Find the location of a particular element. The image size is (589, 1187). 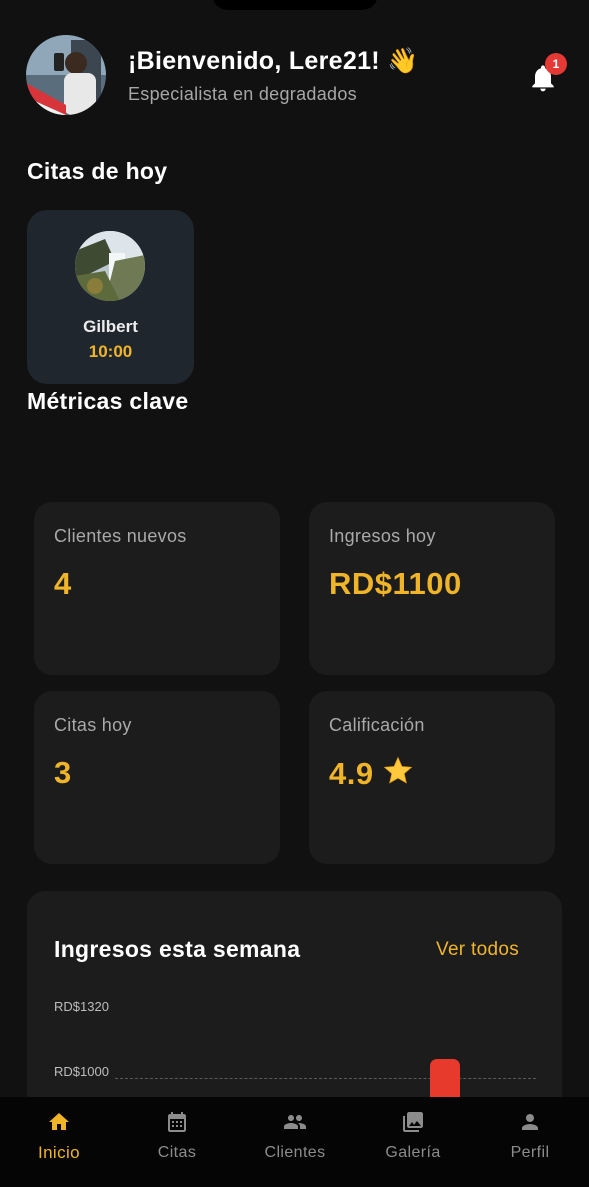

metric-label: Ingresos hoy is located at coordinates (382, 536).